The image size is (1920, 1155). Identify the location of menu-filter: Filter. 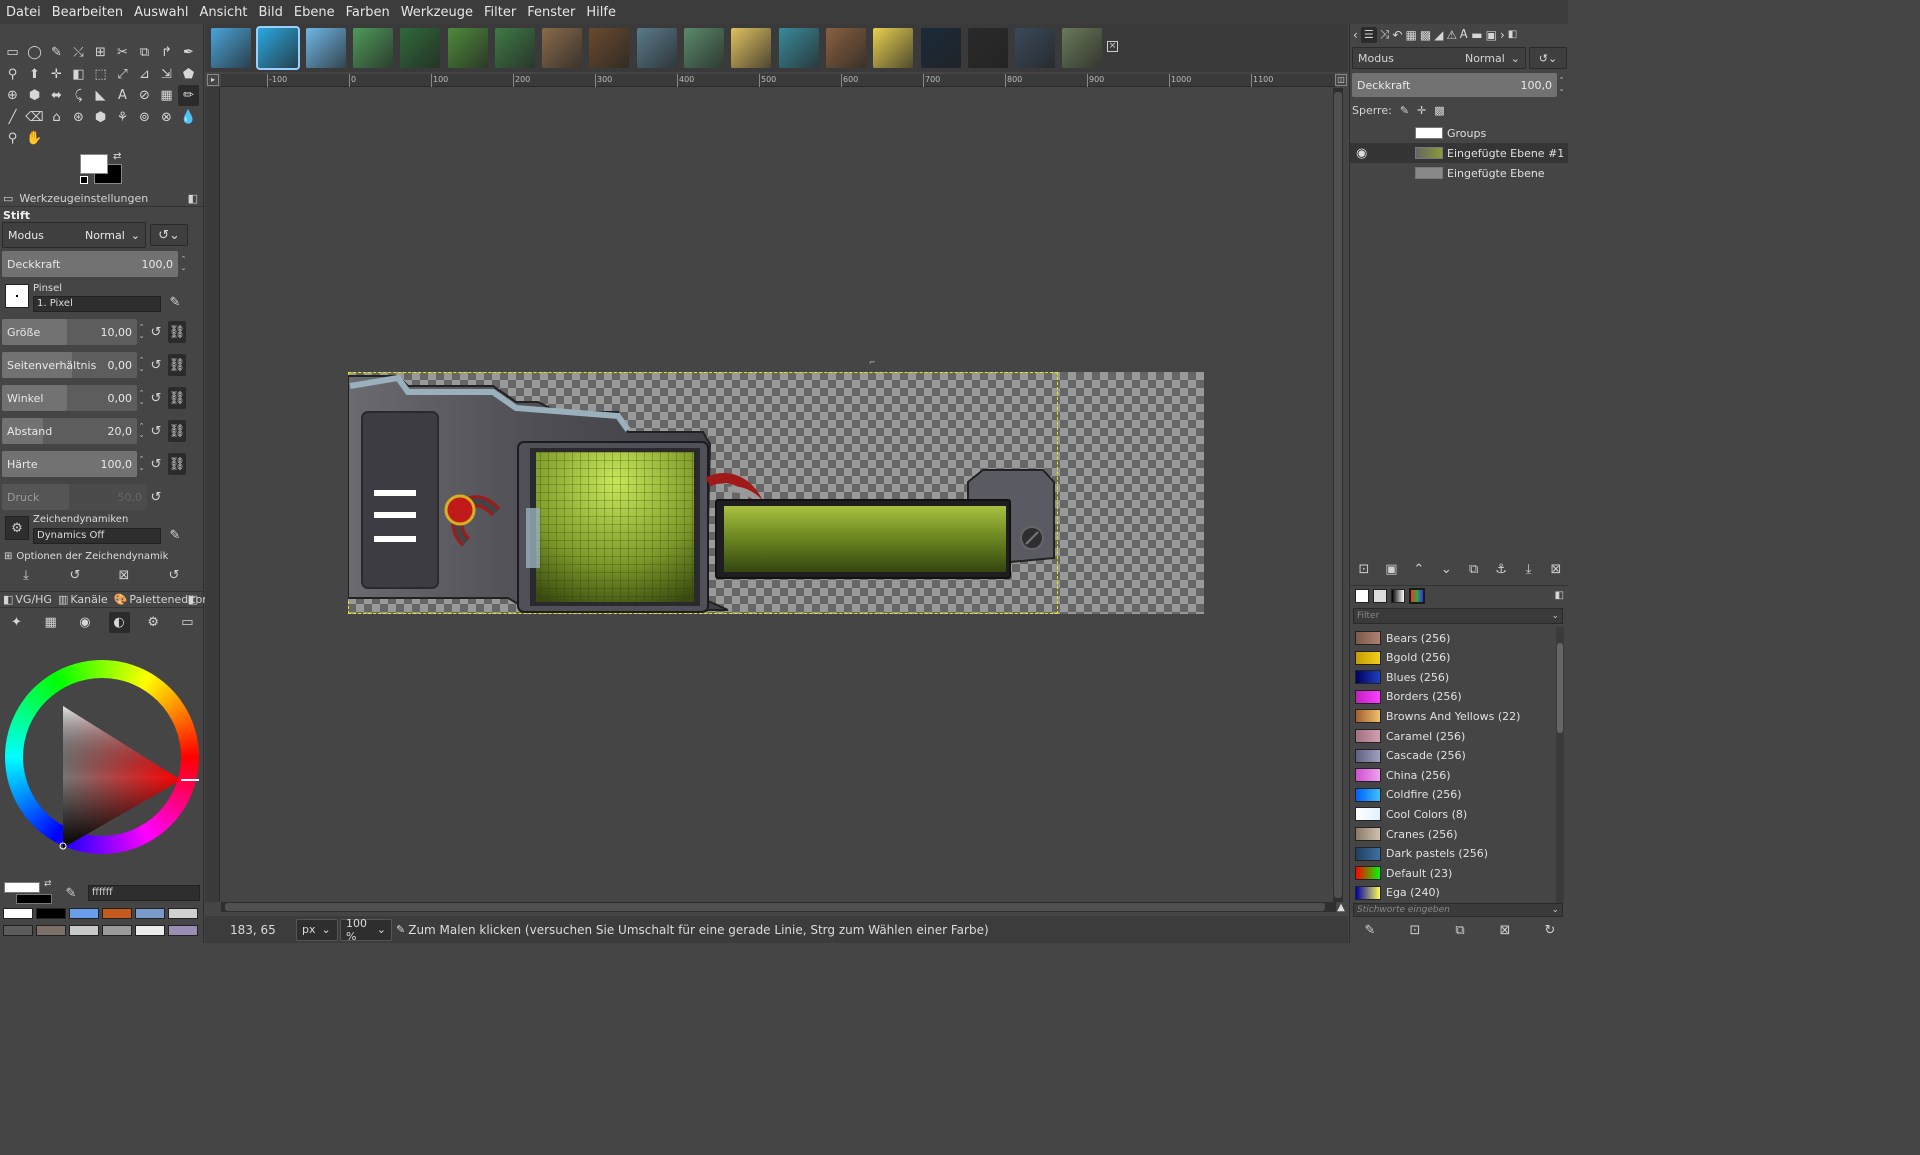
(500, 12).